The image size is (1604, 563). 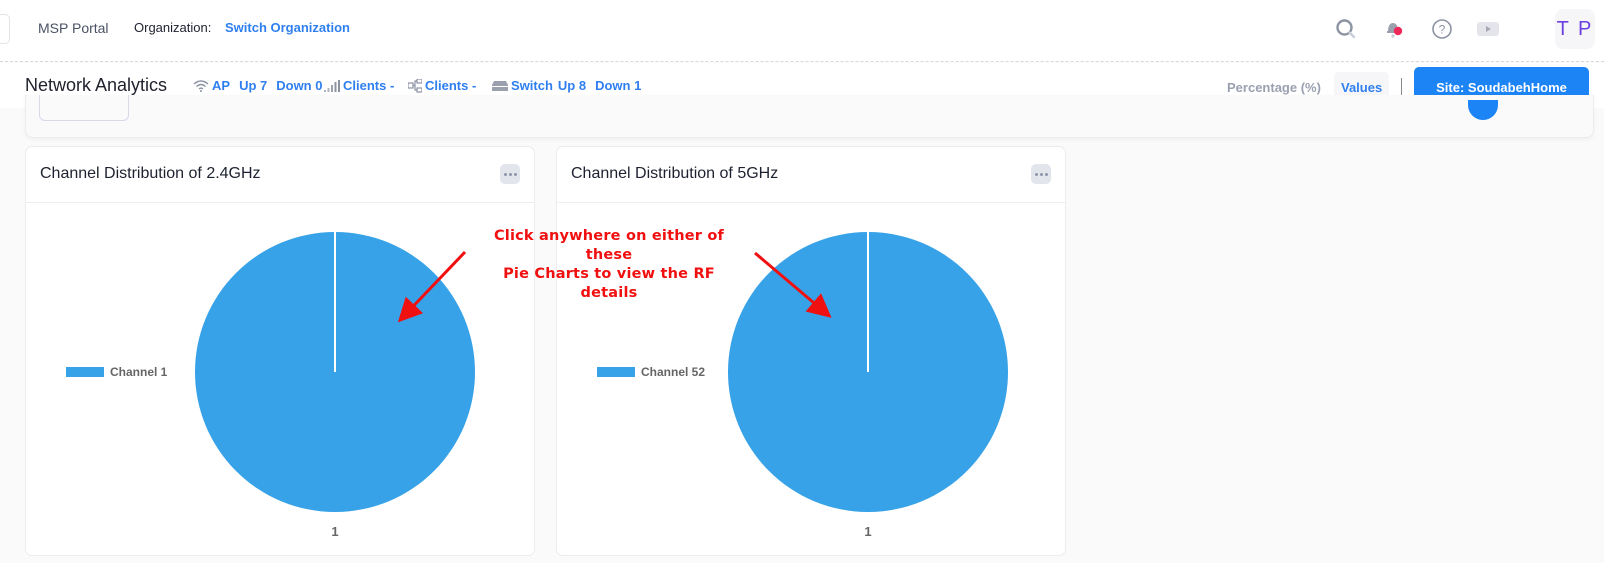 What do you see at coordinates (451, 85) in the screenshot?
I see `wired-clients-label: Clients -` at bounding box center [451, 85].